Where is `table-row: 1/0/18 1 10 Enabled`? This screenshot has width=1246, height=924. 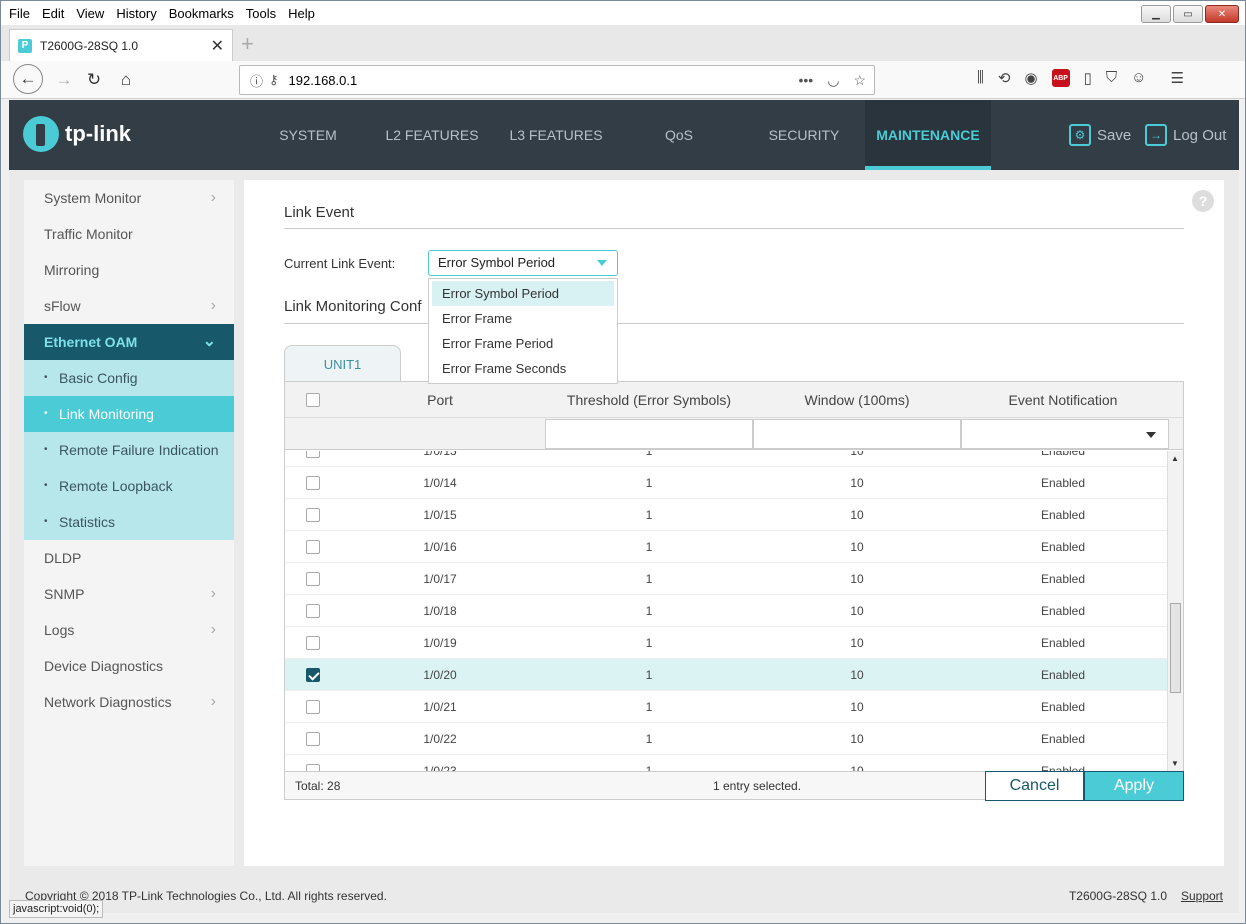 table-row: 1/0/18 1 10 Enabled is located at coordinates (726, 611).